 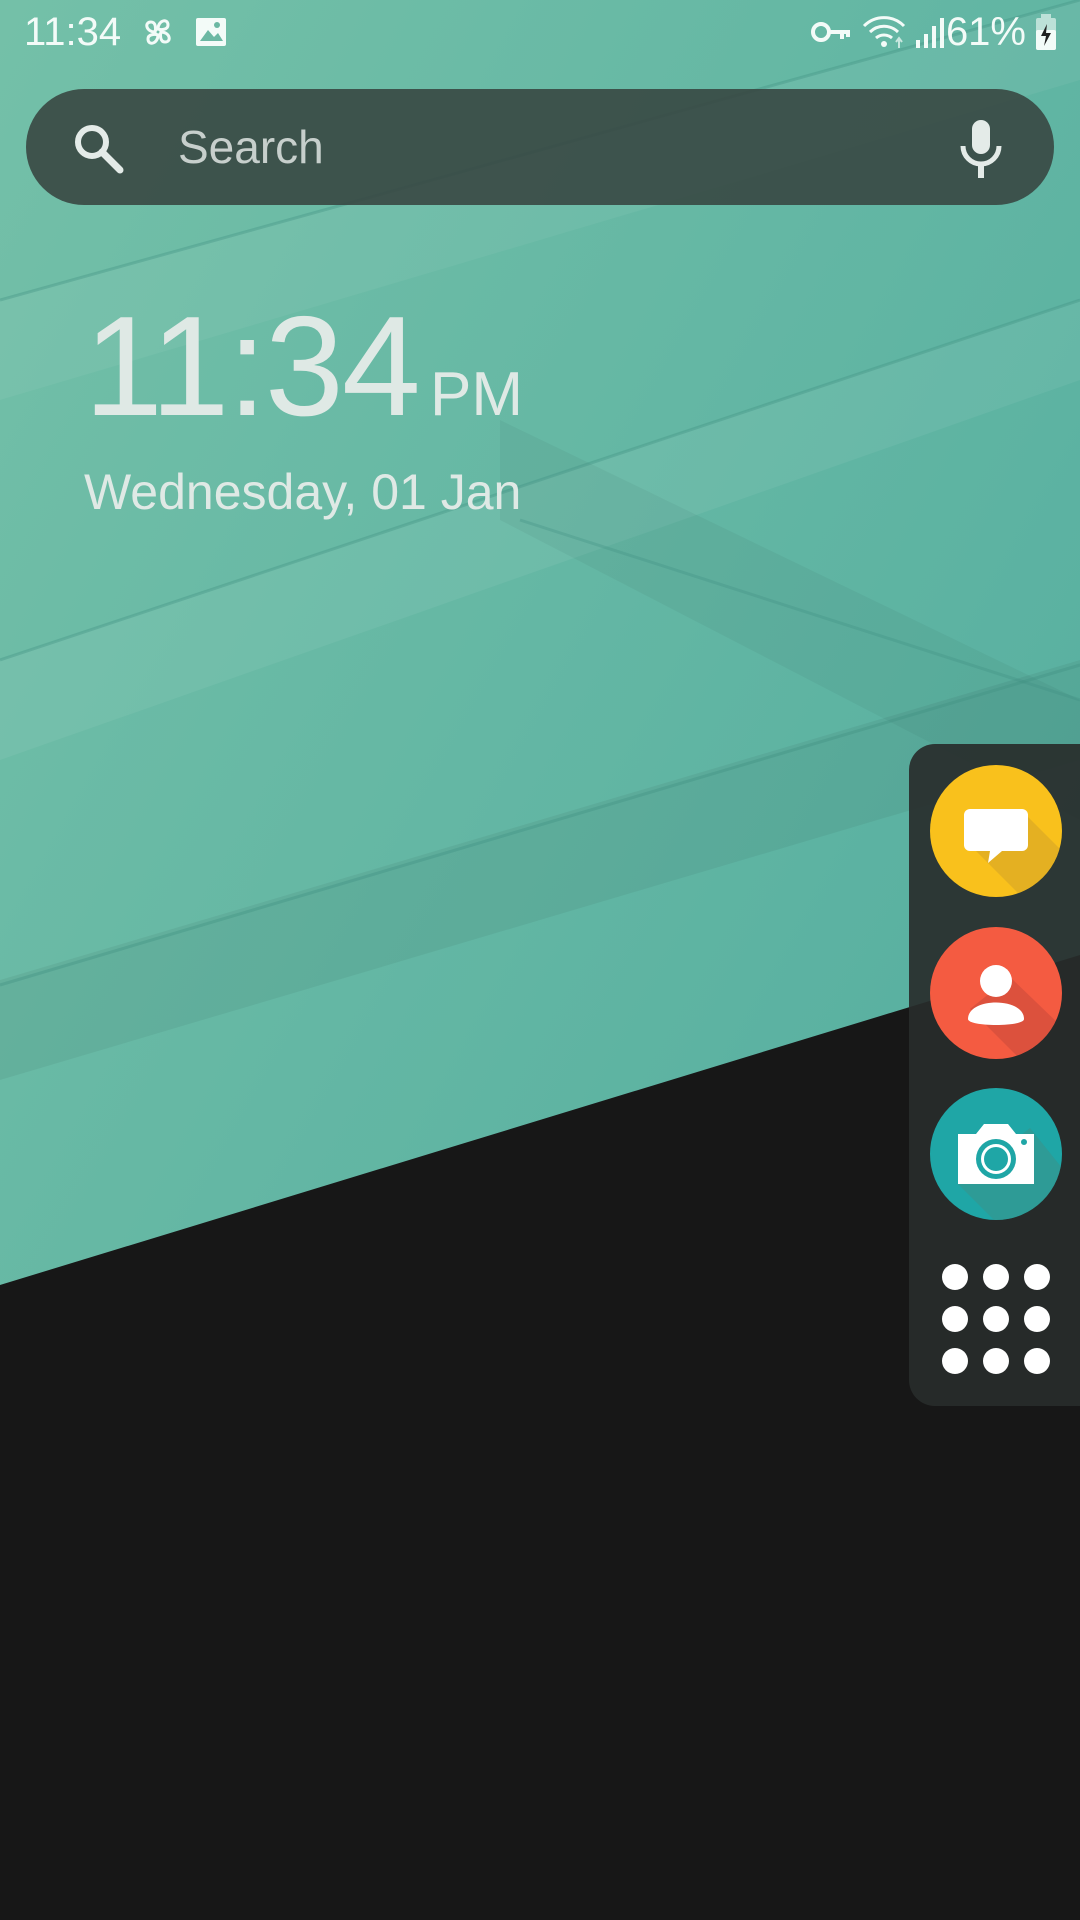 I want to click on mic-icon, so click(x=981, y=149).